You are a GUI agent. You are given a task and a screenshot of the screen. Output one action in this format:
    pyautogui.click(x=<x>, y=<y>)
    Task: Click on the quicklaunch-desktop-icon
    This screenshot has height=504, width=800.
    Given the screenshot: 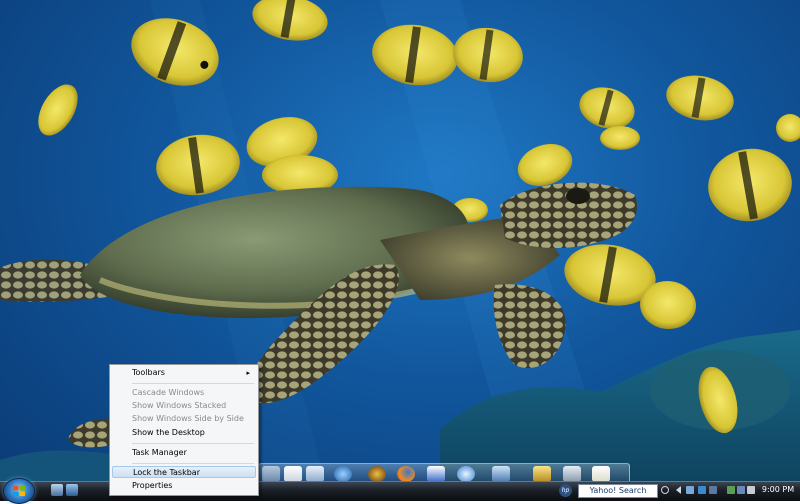 What is the action you would take?
    pyautogui.click(x=57, y=490)
    